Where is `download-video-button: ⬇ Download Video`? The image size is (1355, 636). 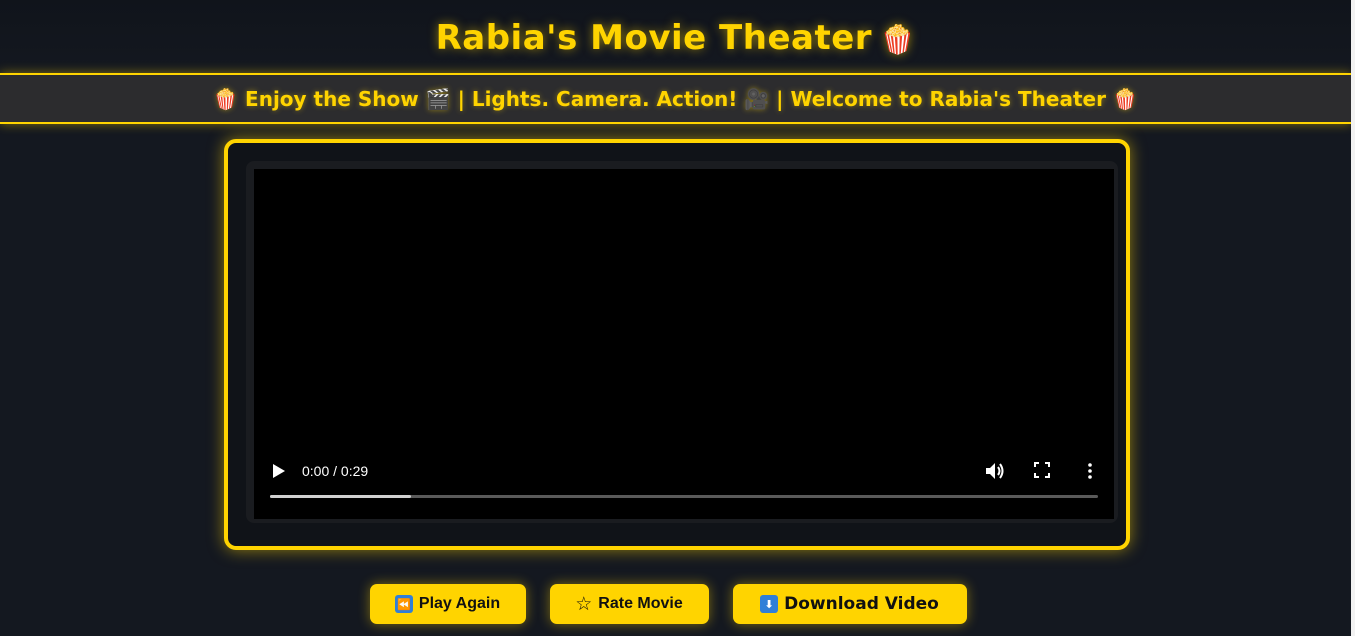 download-video-button: ⬇ Download Video is located at coordinates (849, 604).